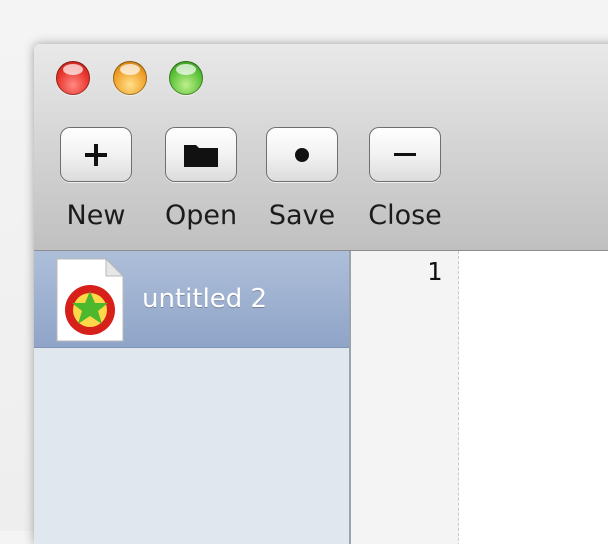 This screenshot has width=608, height=544. I want to click on document-icon, so click(90, 300).